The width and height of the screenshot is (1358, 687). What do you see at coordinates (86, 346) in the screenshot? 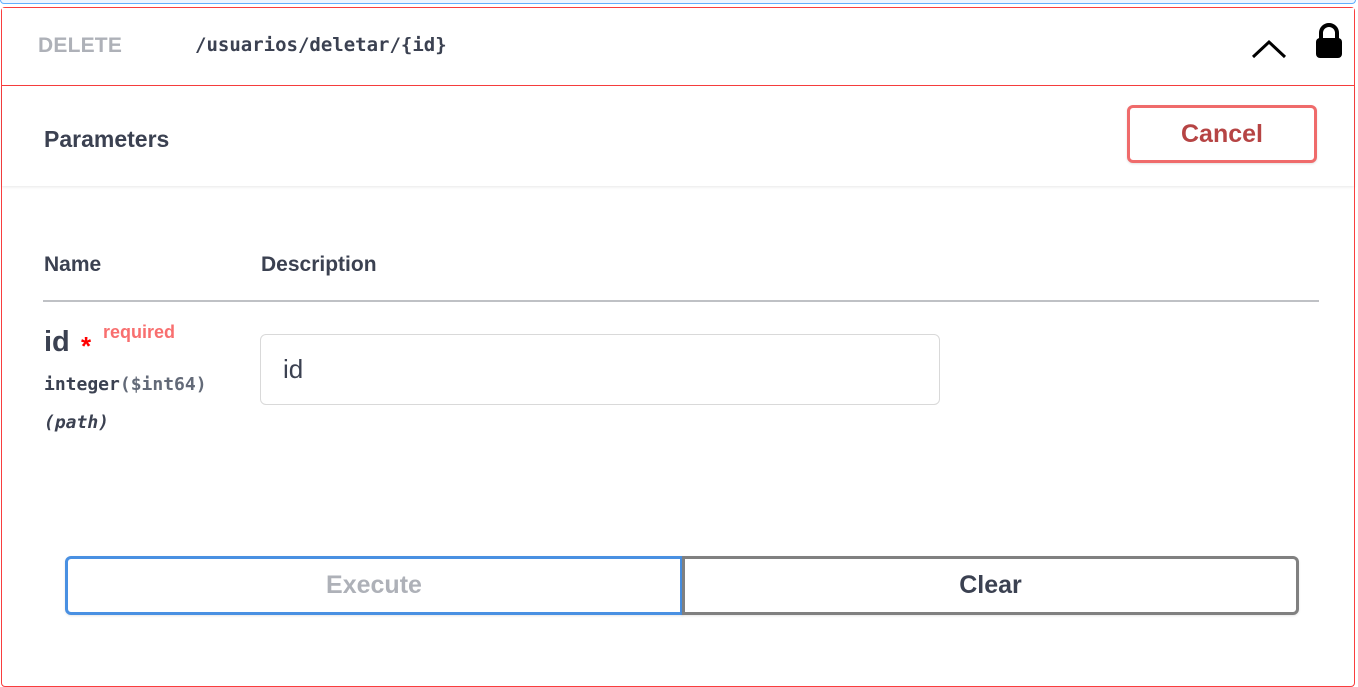
I see `required-star: *` at bounding box center [86, 346].